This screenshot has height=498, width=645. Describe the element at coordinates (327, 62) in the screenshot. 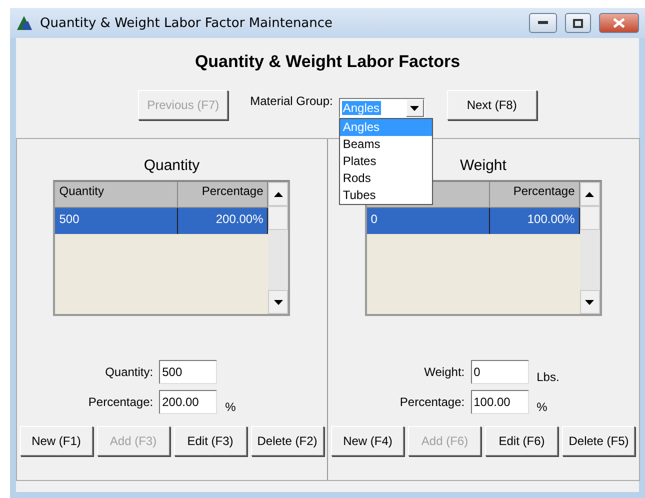

I see `form-heading: Quantity & Weight Labor Factors` at that location.